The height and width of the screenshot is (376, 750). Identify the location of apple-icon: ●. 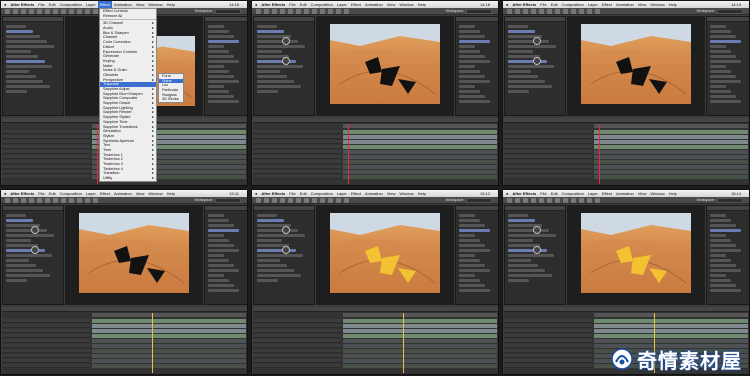
(255, 4).